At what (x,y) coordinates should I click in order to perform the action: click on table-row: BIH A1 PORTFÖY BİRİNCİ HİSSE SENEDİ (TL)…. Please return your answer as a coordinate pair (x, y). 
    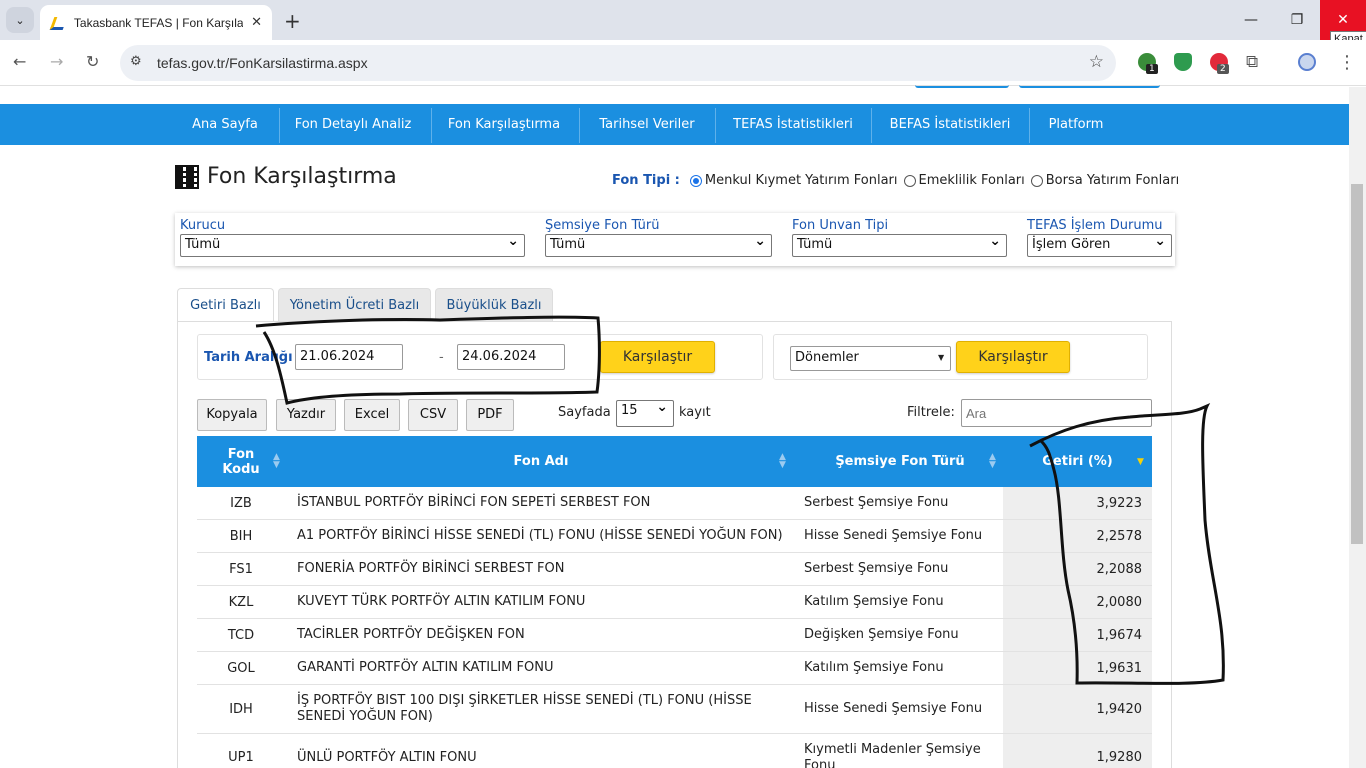
    Looking at the image, I should click on (674, 536).